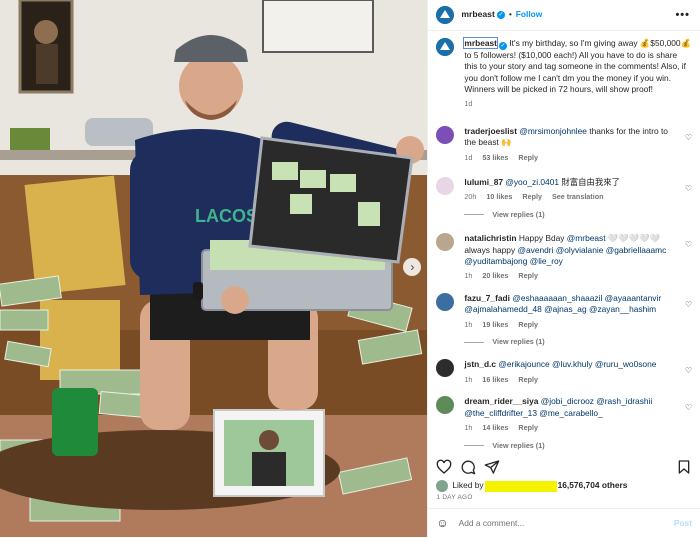 The image size is (700, 538). Describe the element at coordinates (495, 157) in the screenshot. I see `comment-likes: 53 likes` at that location.